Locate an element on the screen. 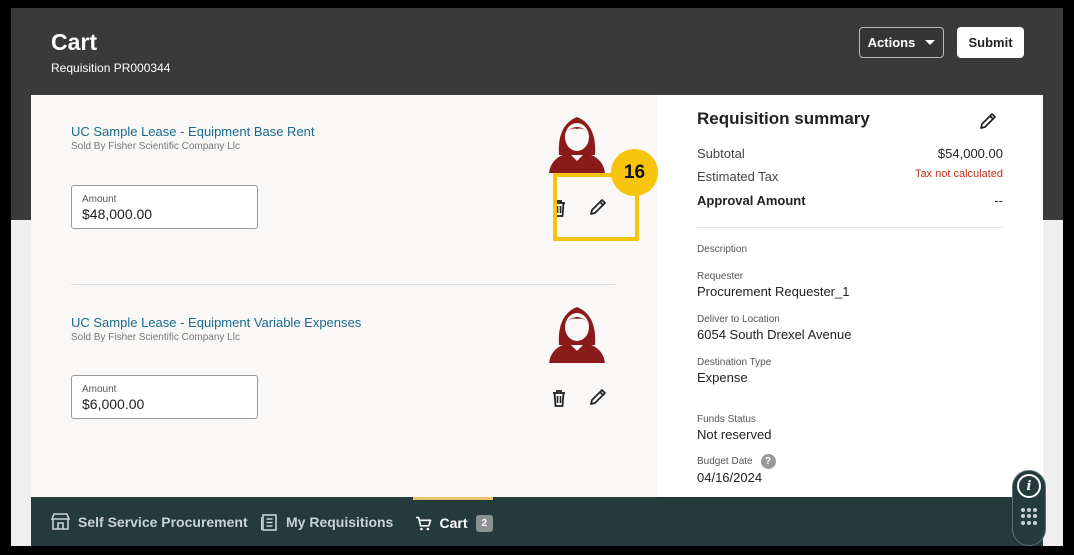 This screenshot has height=555, width=1074. caret-down-icon is located at coordinates (930, 42).